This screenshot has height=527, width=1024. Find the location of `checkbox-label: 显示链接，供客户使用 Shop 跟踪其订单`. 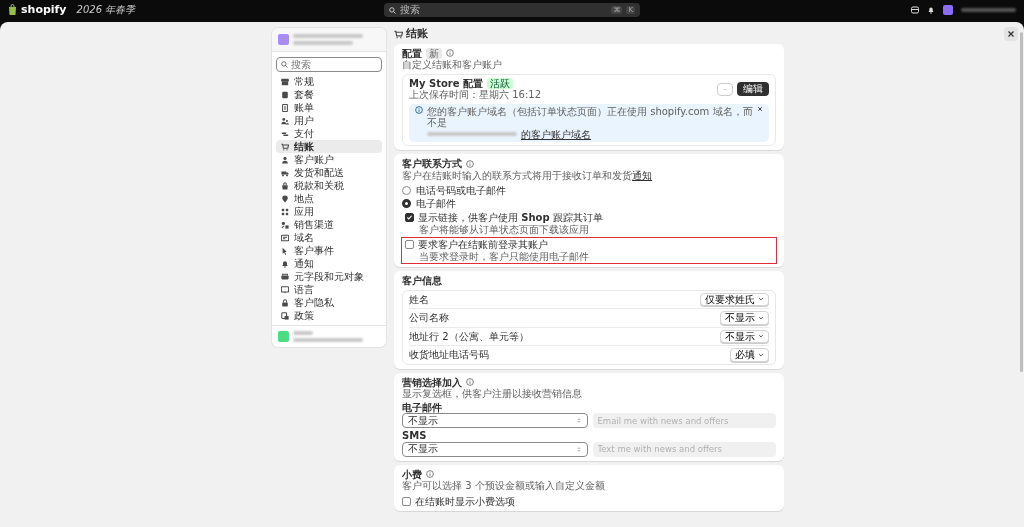

checkbox-label: 显示链接，供客户使用 Shop 跟踪其订单 is located at coordinates (510, 218).